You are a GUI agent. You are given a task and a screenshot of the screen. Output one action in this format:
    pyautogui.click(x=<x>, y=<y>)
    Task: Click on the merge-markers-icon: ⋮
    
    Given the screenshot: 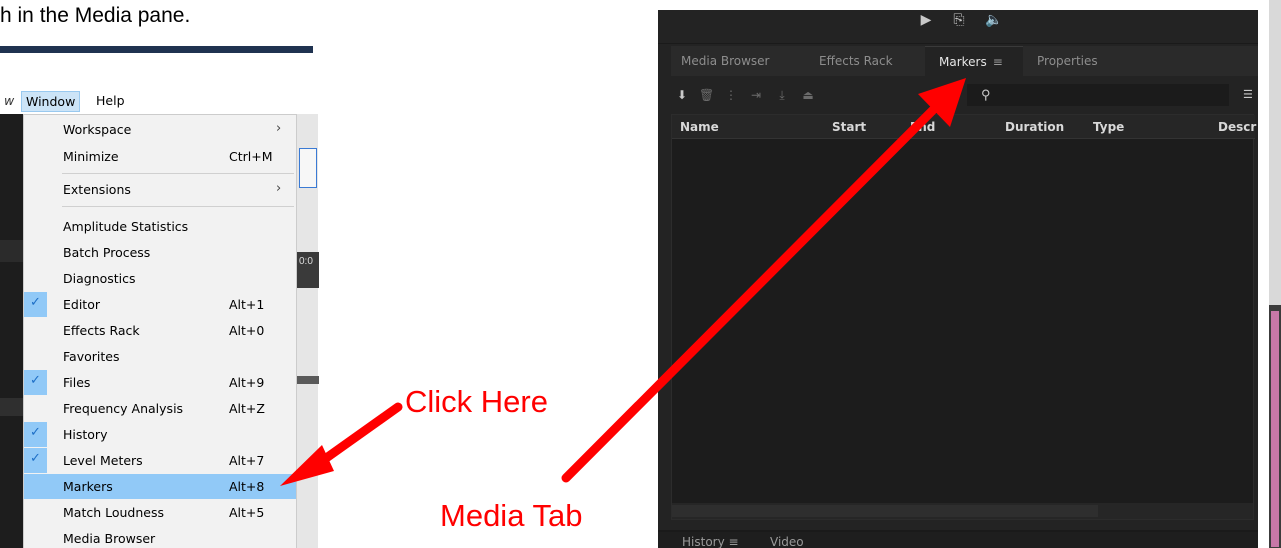 What is the action you would take?
    pyautogui.click(x=731, y=95)
    